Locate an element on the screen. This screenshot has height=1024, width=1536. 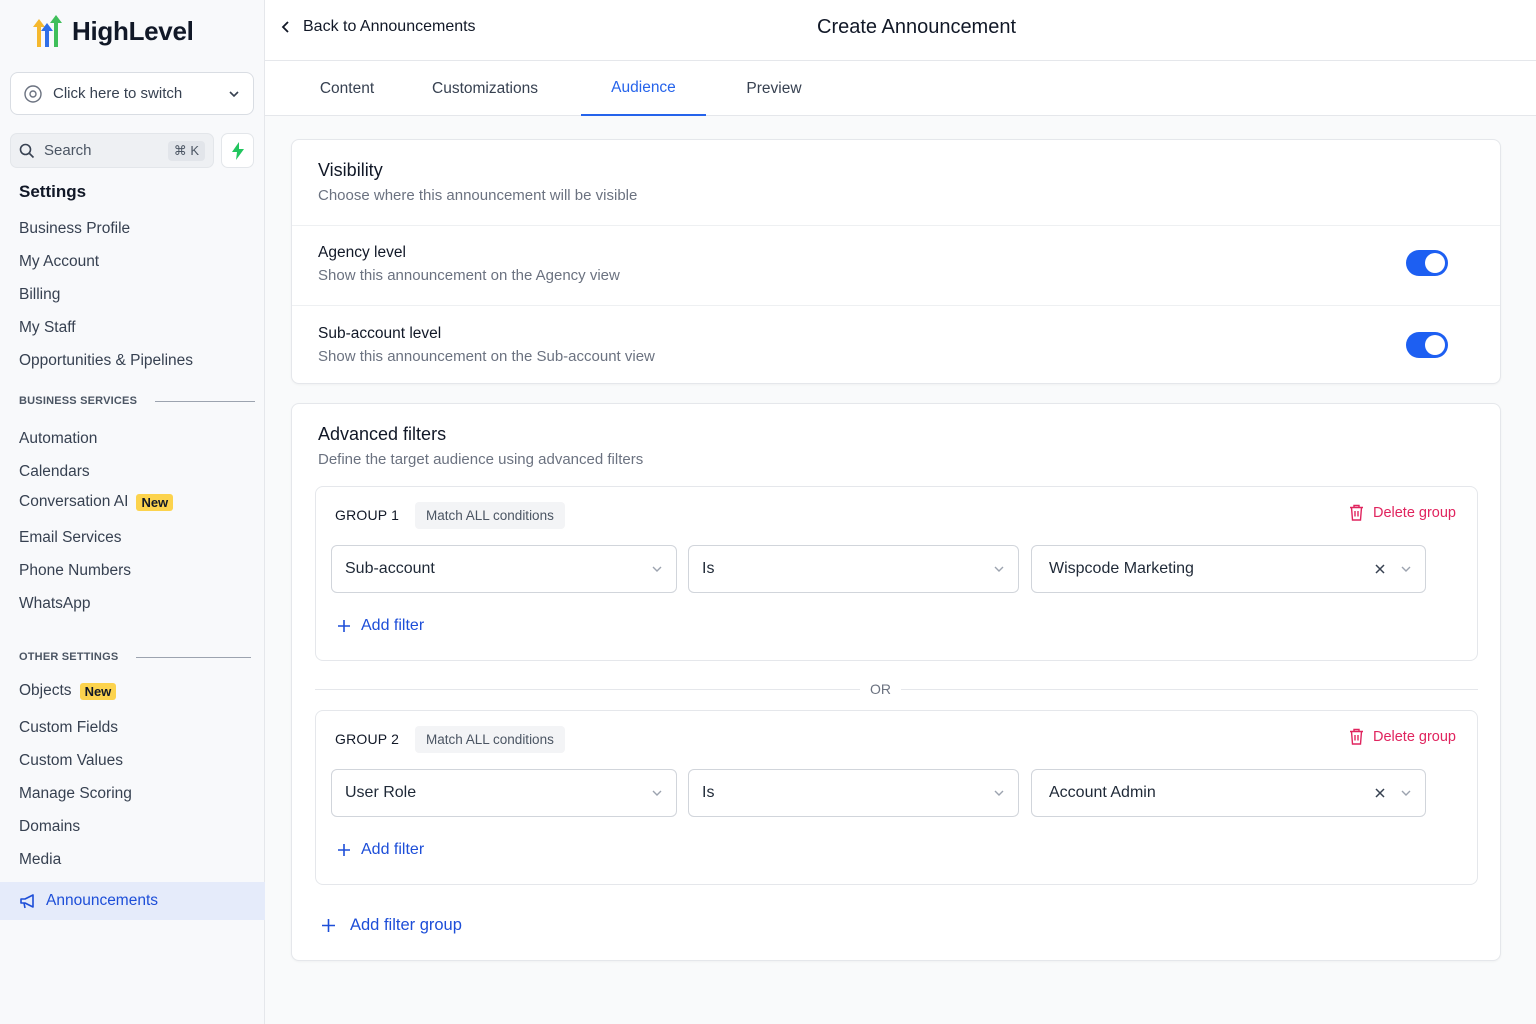
lightning-icon is located at coordinates (237, 150).